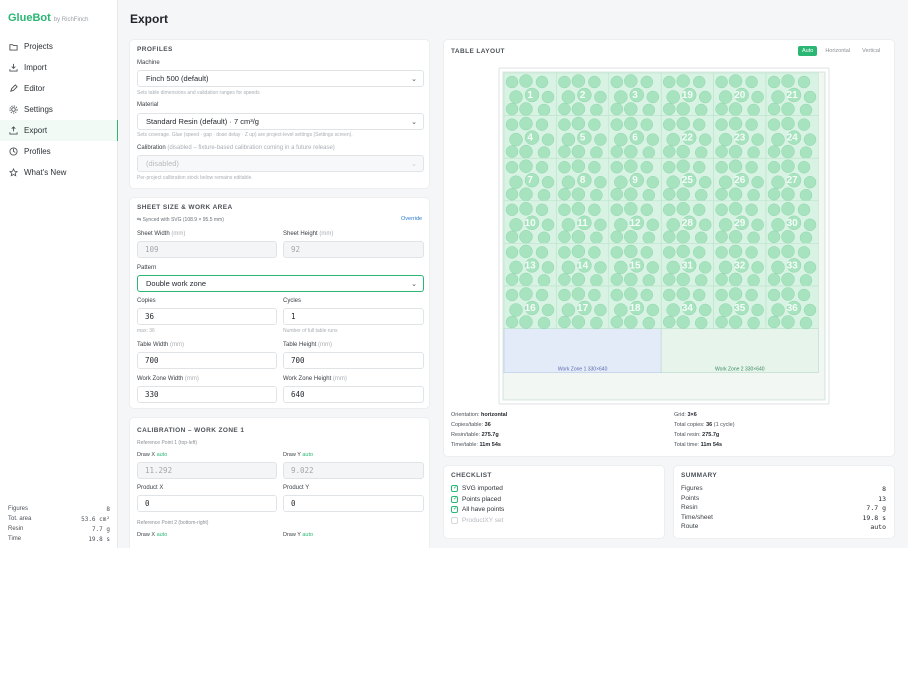  I want to click on tab-vertical: Vertical, so click(871, 51).